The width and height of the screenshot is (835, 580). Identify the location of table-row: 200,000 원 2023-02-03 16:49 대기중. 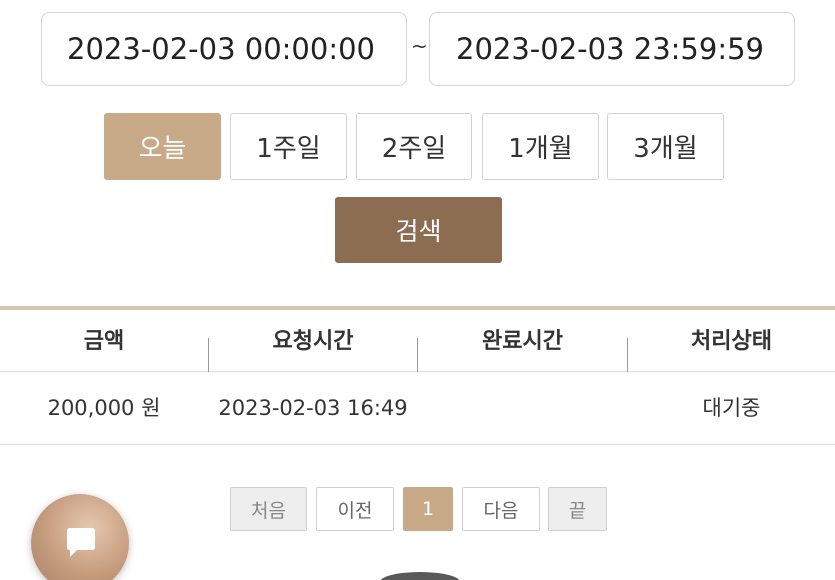
(417, 408).